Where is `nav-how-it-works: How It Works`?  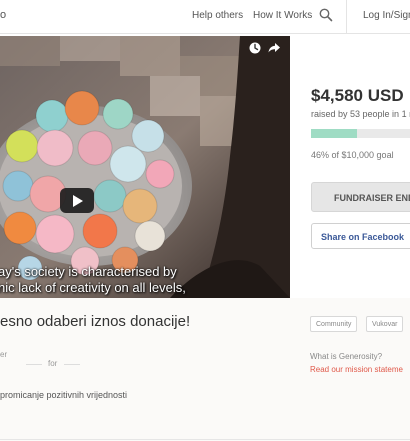 nav-how-it-works: How It Works is located at coordinates (282, 15).